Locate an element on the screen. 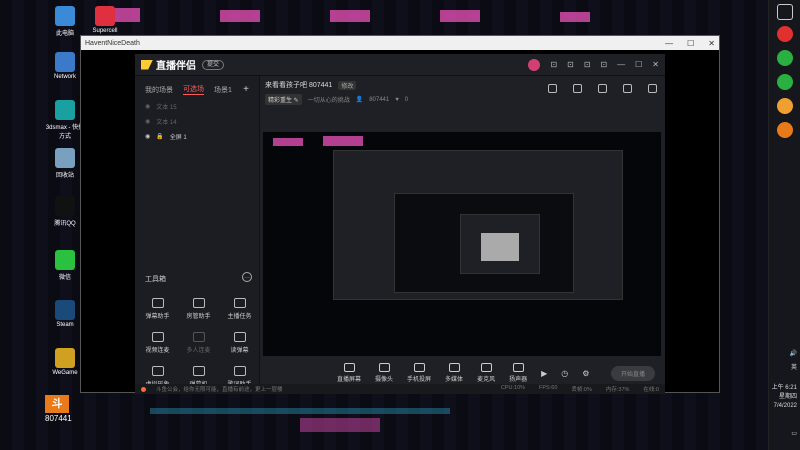 The image size is (800, 450). source-item: ◉ 文本 15 is located at coordinates (197, 106).